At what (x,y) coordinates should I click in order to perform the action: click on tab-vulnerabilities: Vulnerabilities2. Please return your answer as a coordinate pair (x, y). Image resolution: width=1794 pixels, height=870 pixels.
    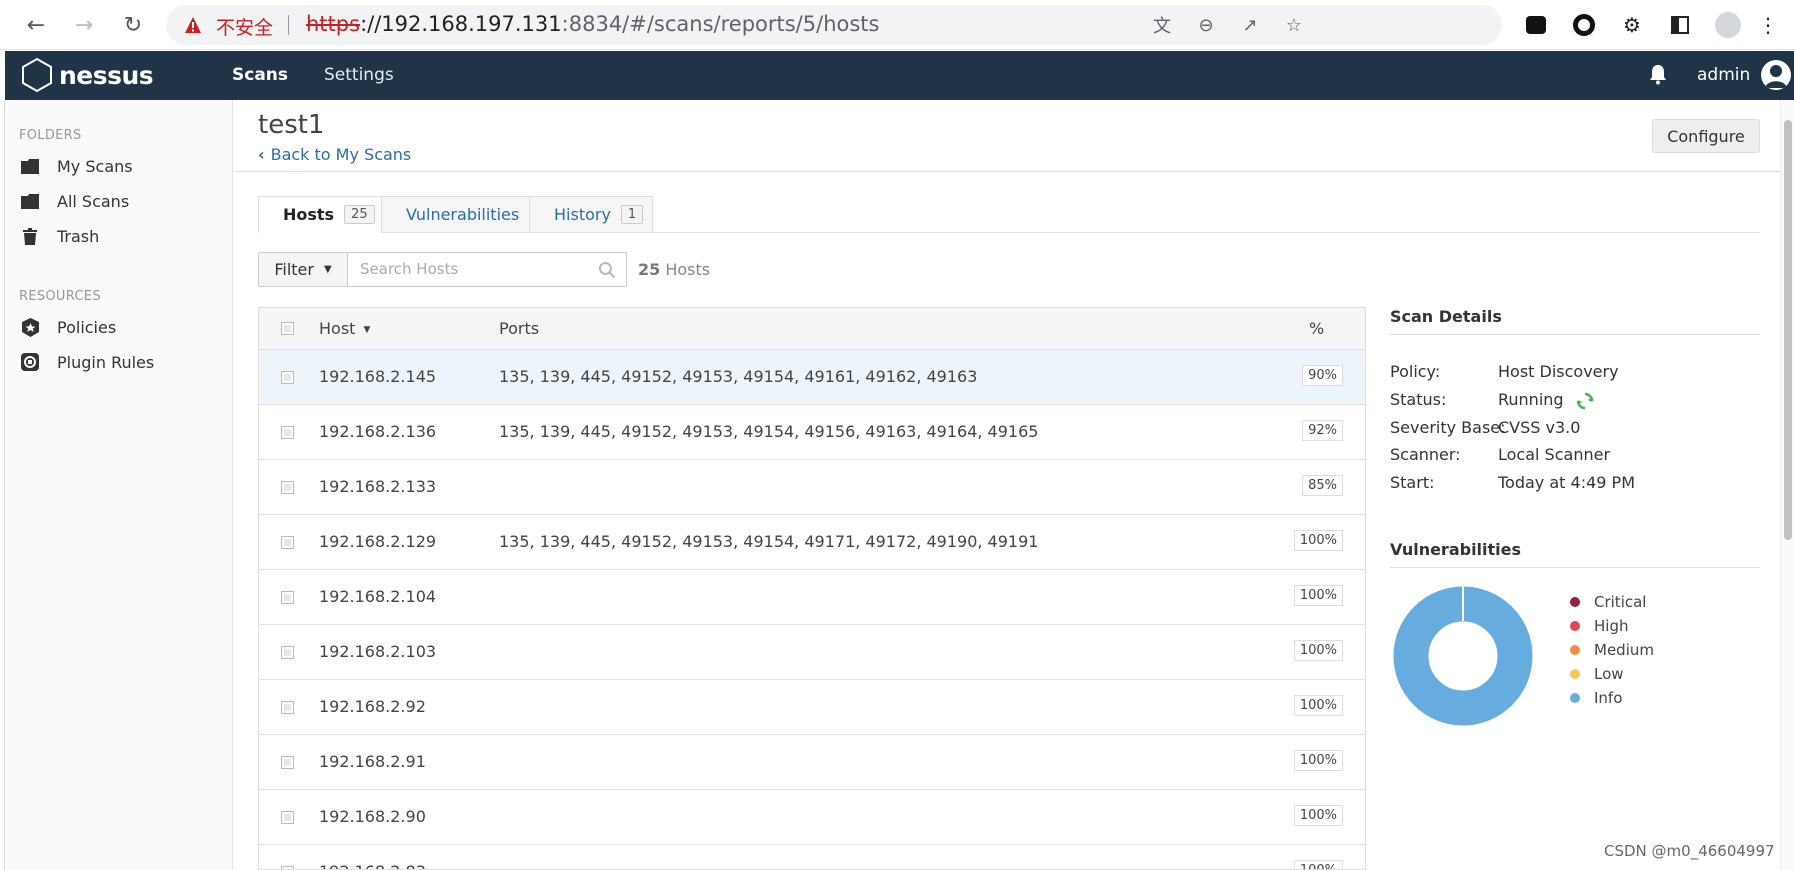
    Looking at the image, I should click on (466, 214).